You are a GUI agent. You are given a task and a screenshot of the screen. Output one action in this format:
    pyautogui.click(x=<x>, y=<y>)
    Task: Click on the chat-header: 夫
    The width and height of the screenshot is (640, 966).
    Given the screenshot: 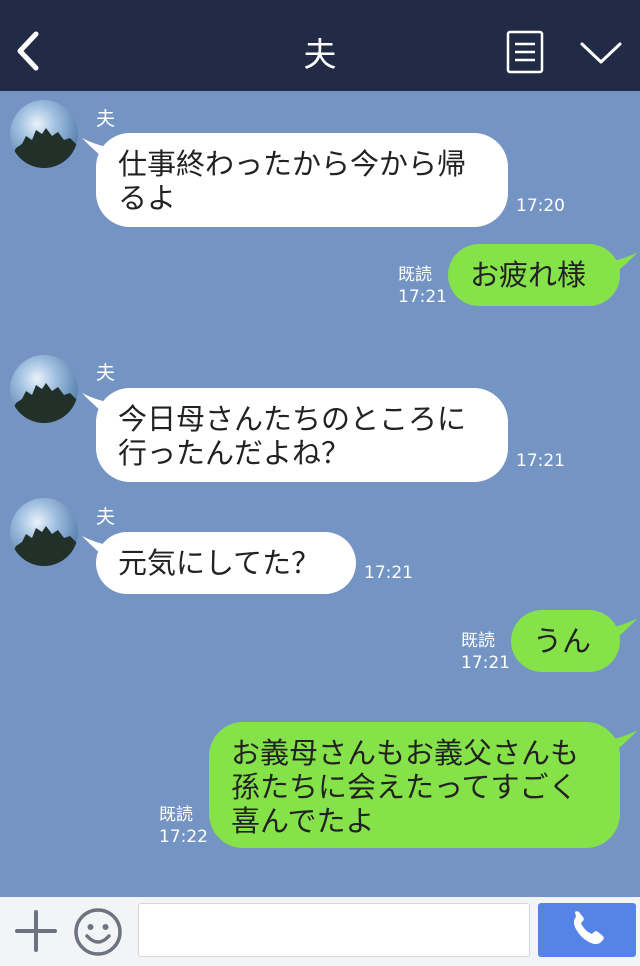 What is the action you would take?
    pyautogui.click(x=320, y=45)
    